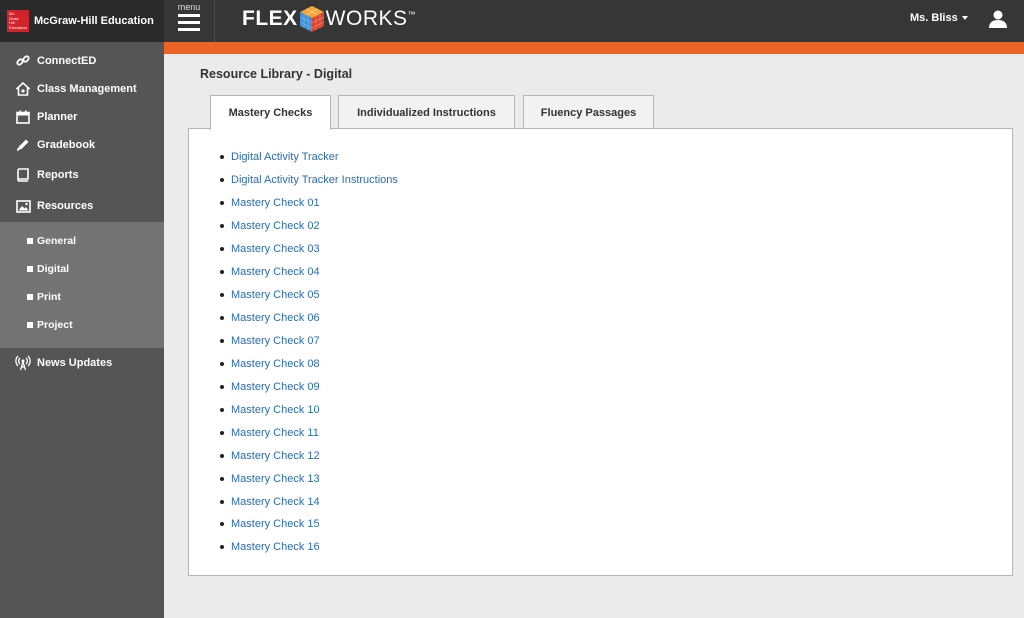 Image resolution: width=1024 pixels, height=618 pixels. What do you see at coordinates (314, 180) in the screenshot?
I see `resource-link: Digital Activity Tracker Instructions` at bounding box center [314, 180].